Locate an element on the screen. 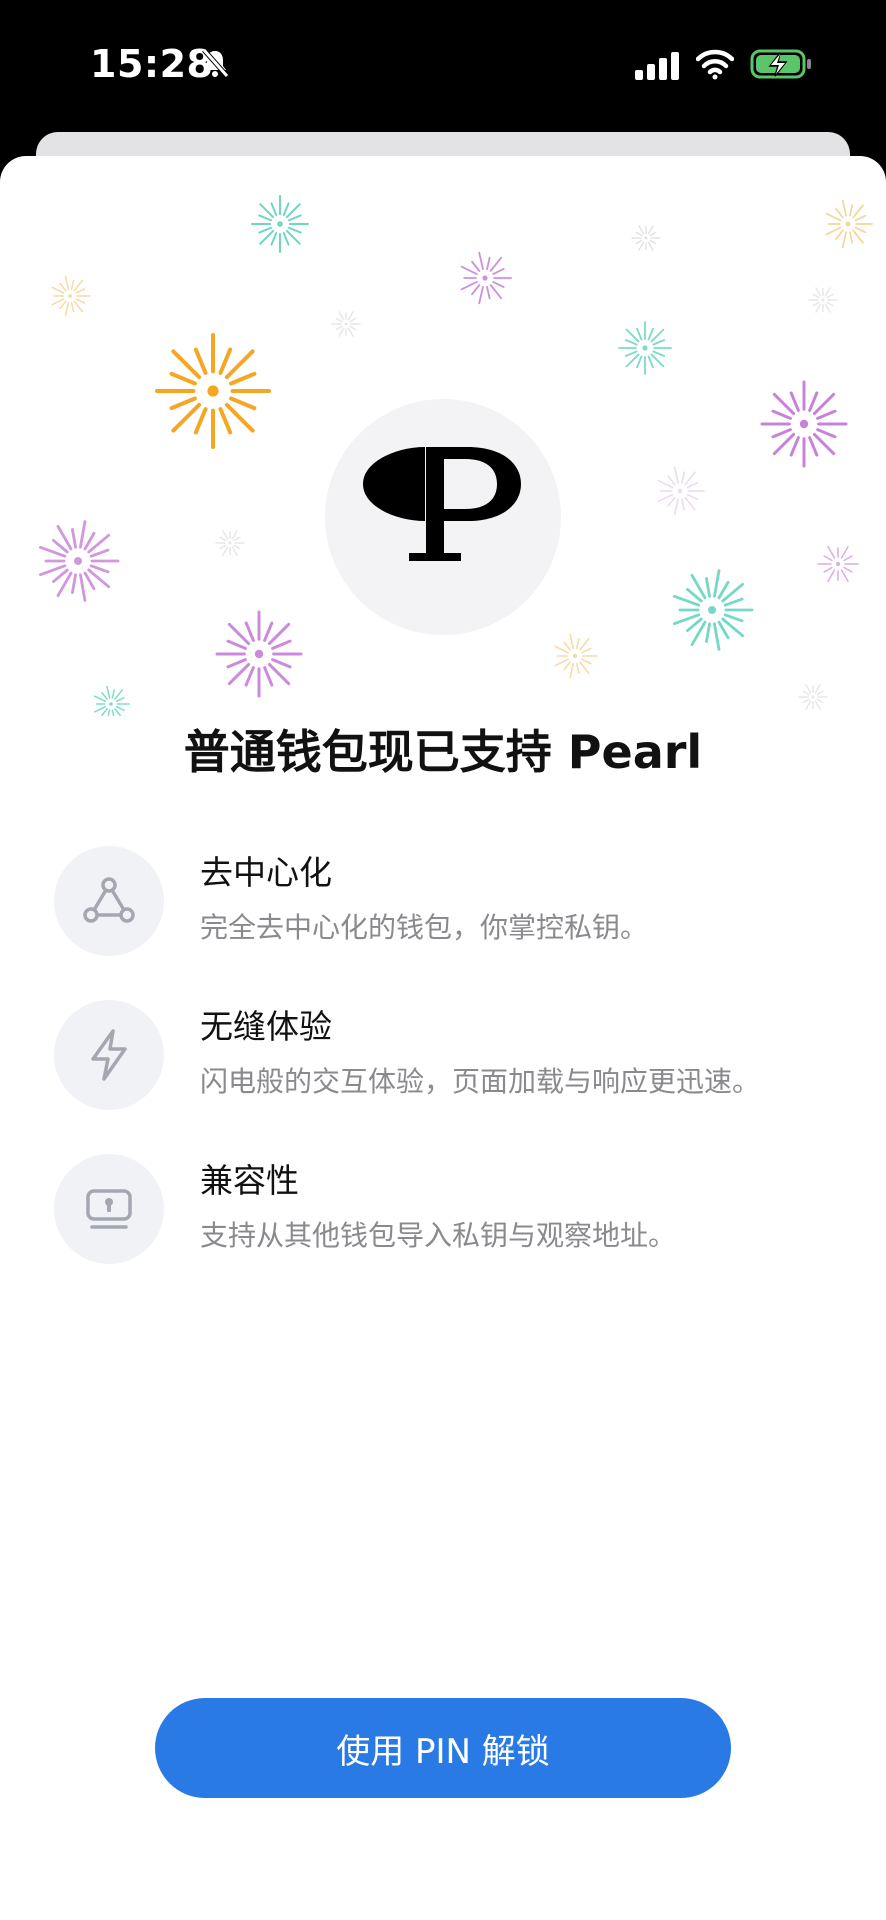  unlock-with-pin-button: 使用 PIN 解锁 is located at coordinates (443, 1748).